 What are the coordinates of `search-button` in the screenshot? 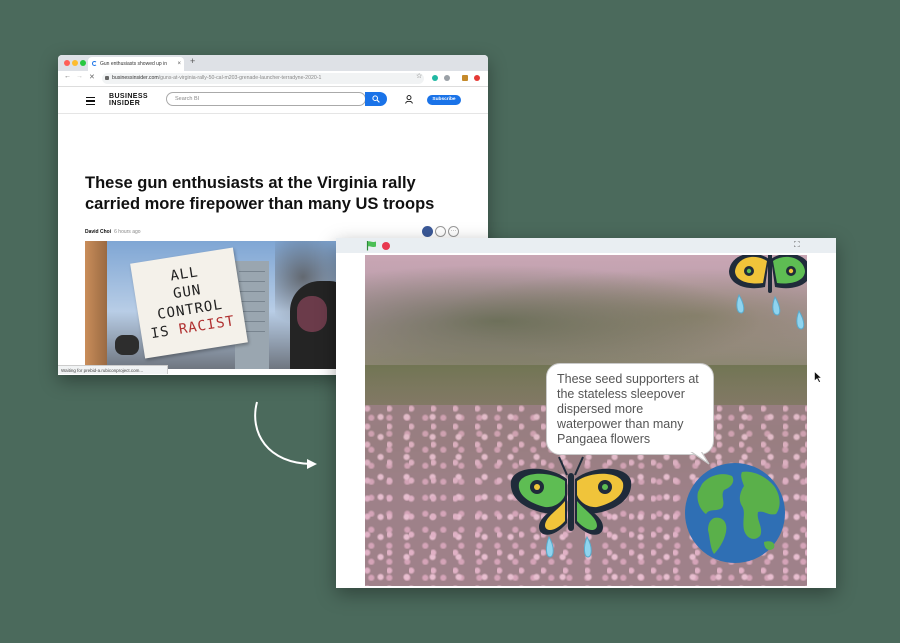 It's located at (376, 99).